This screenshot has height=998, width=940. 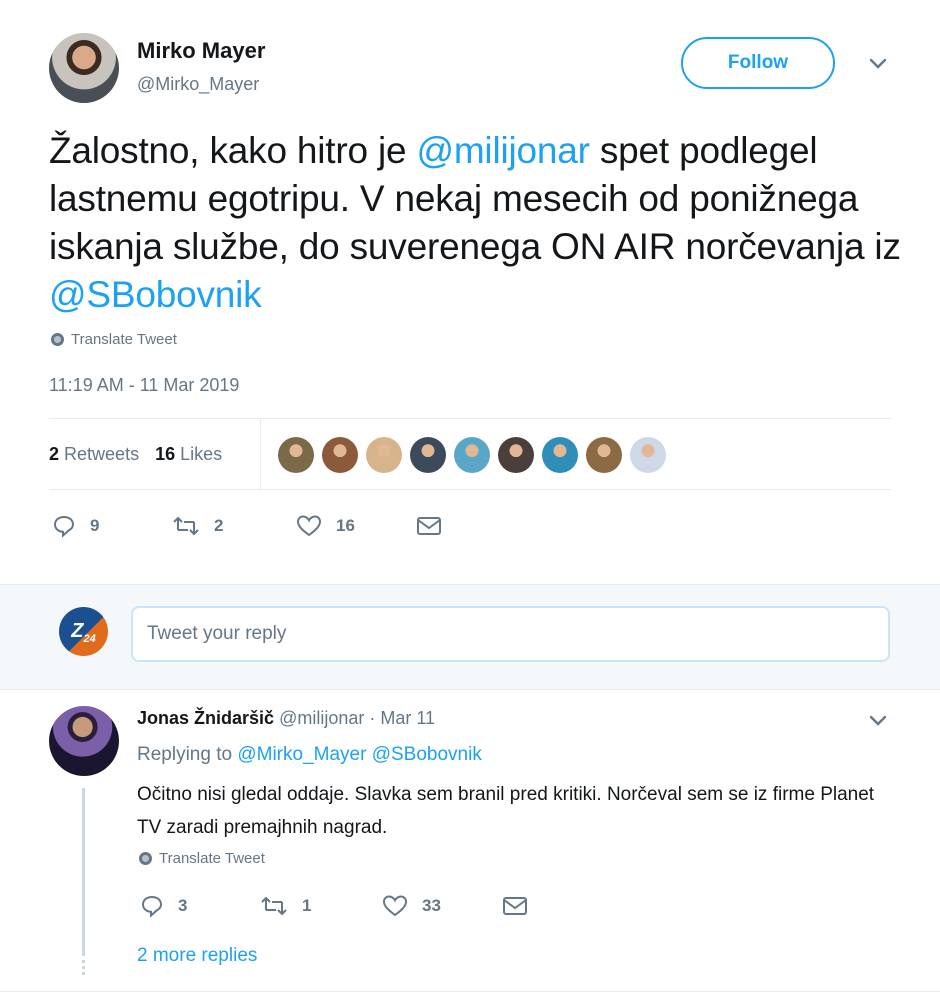 I want to click on mention-link: @milijonar, so click(x=503, y=150).